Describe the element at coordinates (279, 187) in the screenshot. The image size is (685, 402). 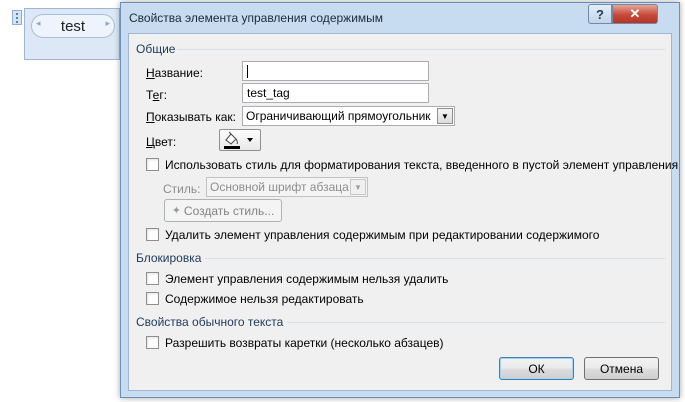
I see `style-value: Основной шрифт абзаца` at that location.